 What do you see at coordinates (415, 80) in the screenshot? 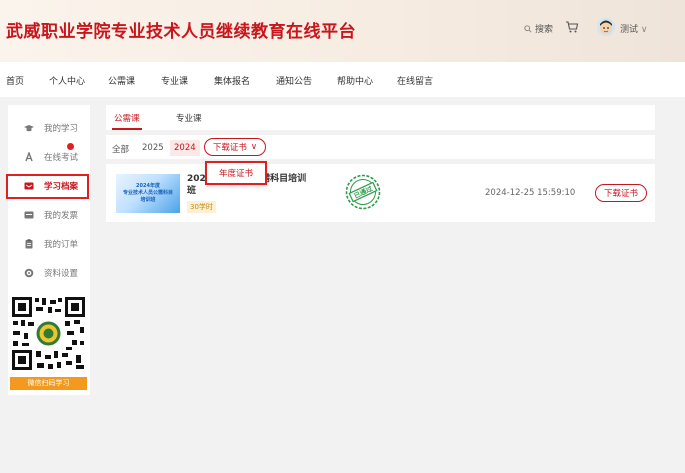
I see `nav-item-online-message: 在线留言` at bounding box center [415, 80].